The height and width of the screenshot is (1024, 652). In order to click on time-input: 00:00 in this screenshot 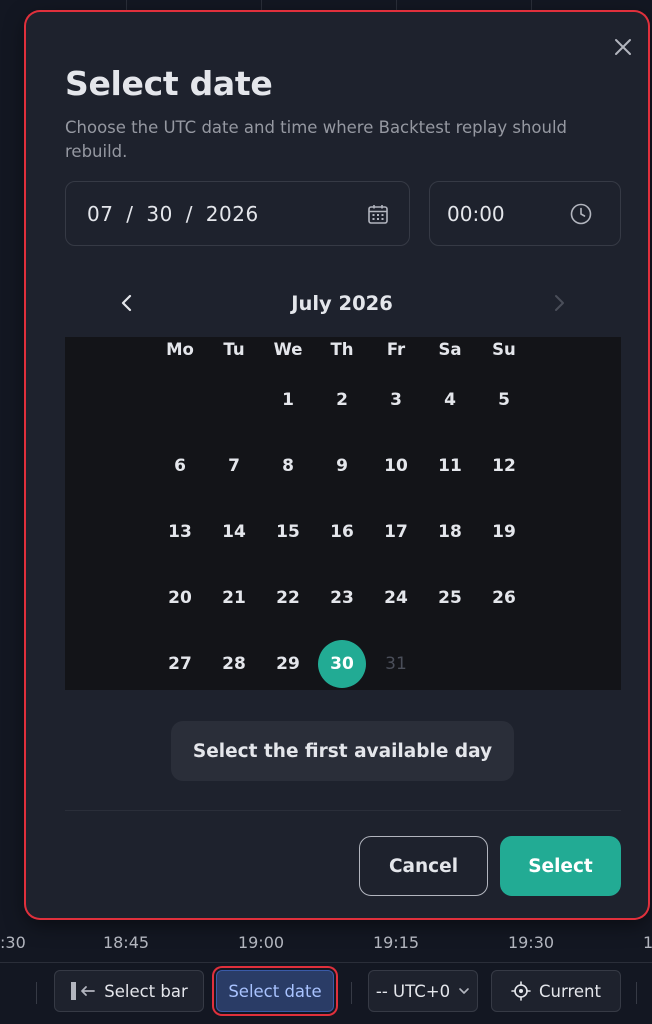, I will do `click(525, 213)`.